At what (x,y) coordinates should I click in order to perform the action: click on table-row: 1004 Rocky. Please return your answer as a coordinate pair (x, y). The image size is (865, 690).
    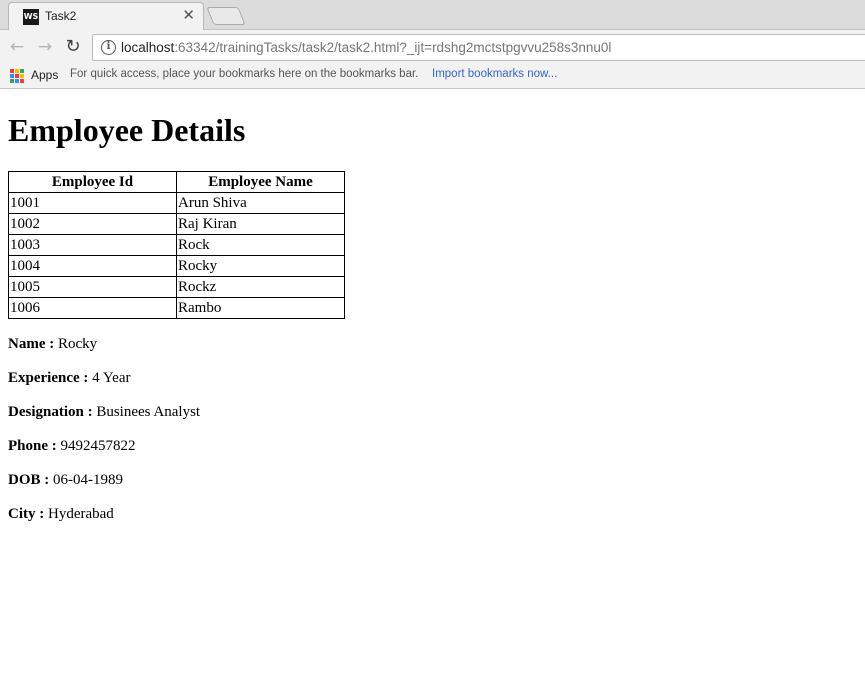
    Looking at the image, I should click on (176, 266).